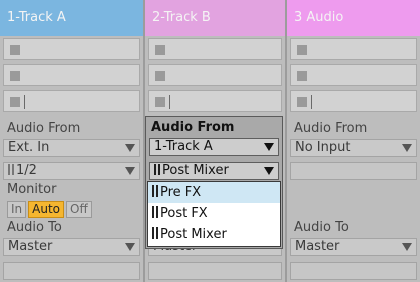 This screenshot has width=420, height=282. What do you see at coordinates (183, 146) in the screenshot?
I see `audio-from-value: 1-Track A` at bounding box center [183, 146].